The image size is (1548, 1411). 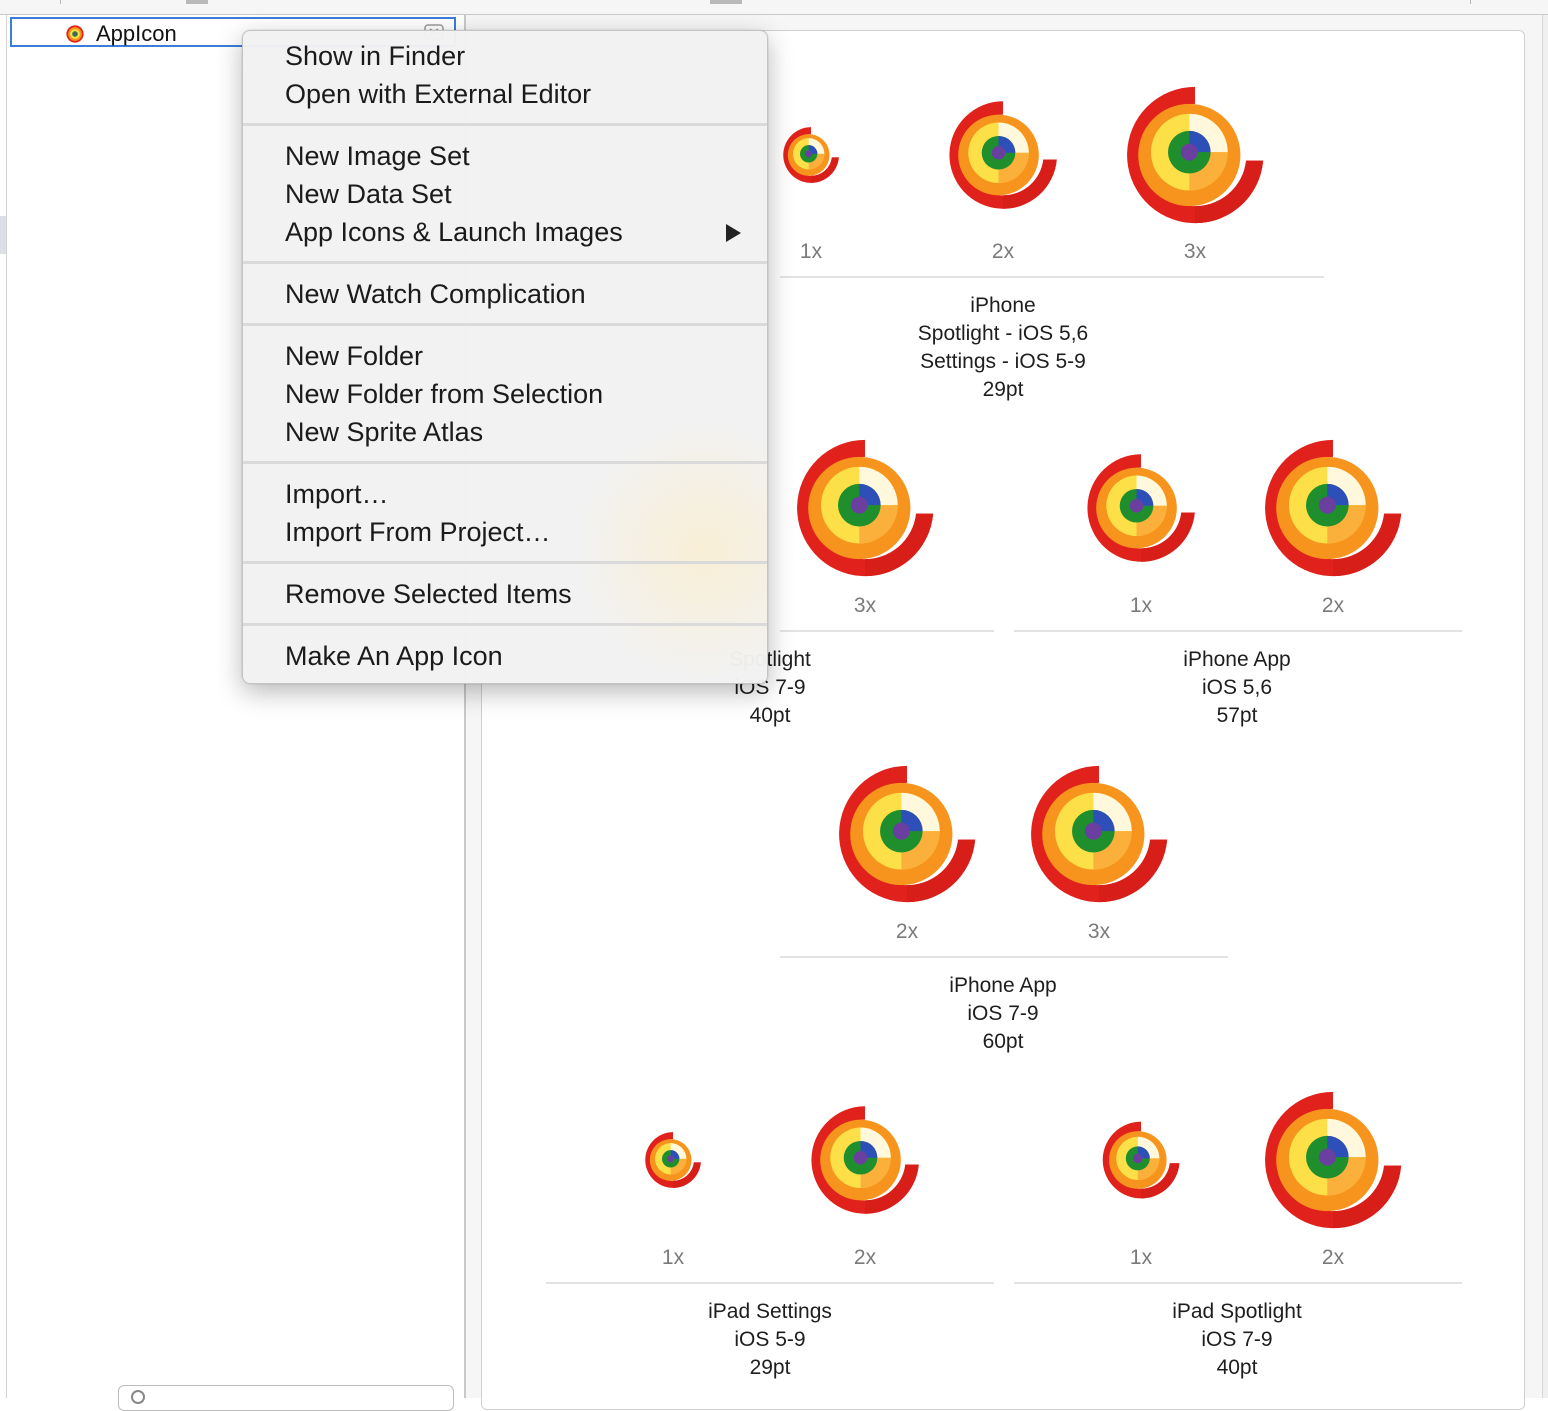 I want to click on icon-group-title-line: iPad Spotlight, so click(x=1237, y=1311).